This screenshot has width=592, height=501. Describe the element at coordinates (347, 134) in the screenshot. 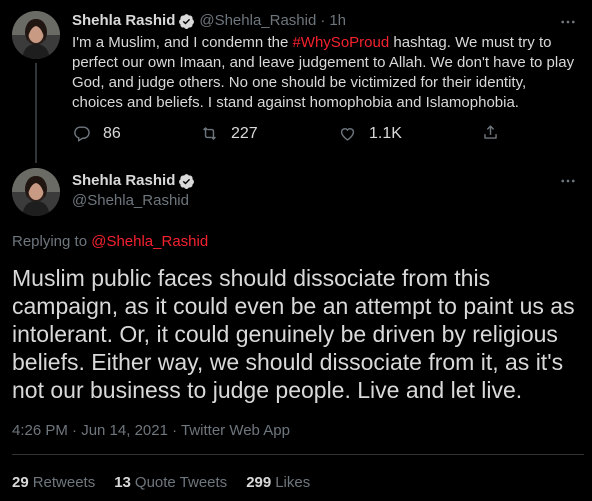

I see `heart-icon` at that location.